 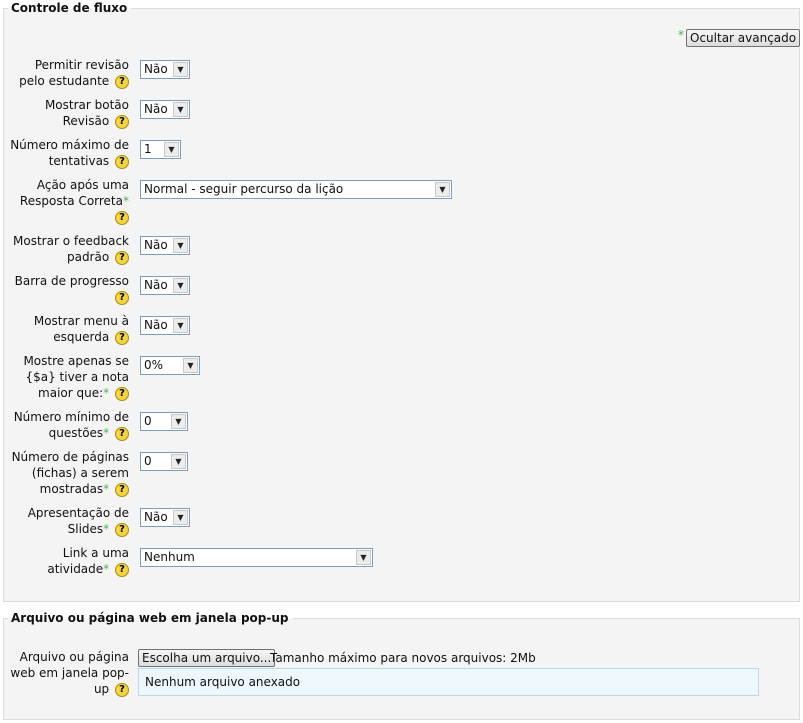 I want to click on progress-bar-select: Não ▼, so click(x=165, y=285).